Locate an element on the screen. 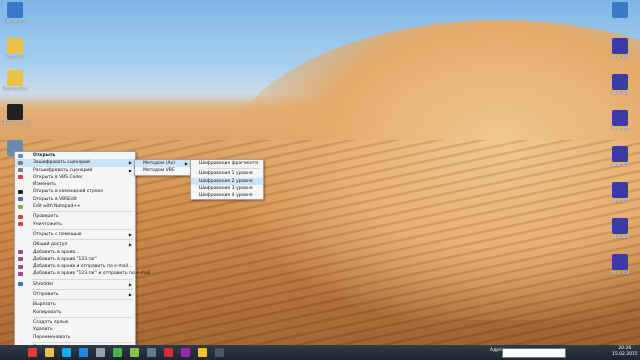 The height and width of the screenshot is (360, 640). menu-item: Изменить is located at coordinates (75, 184).